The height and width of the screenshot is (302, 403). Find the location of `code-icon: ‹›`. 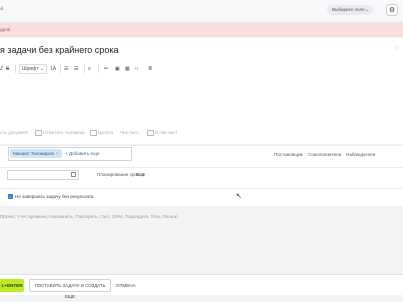

code-icon: ‹› is located at coordinates (136, 69).